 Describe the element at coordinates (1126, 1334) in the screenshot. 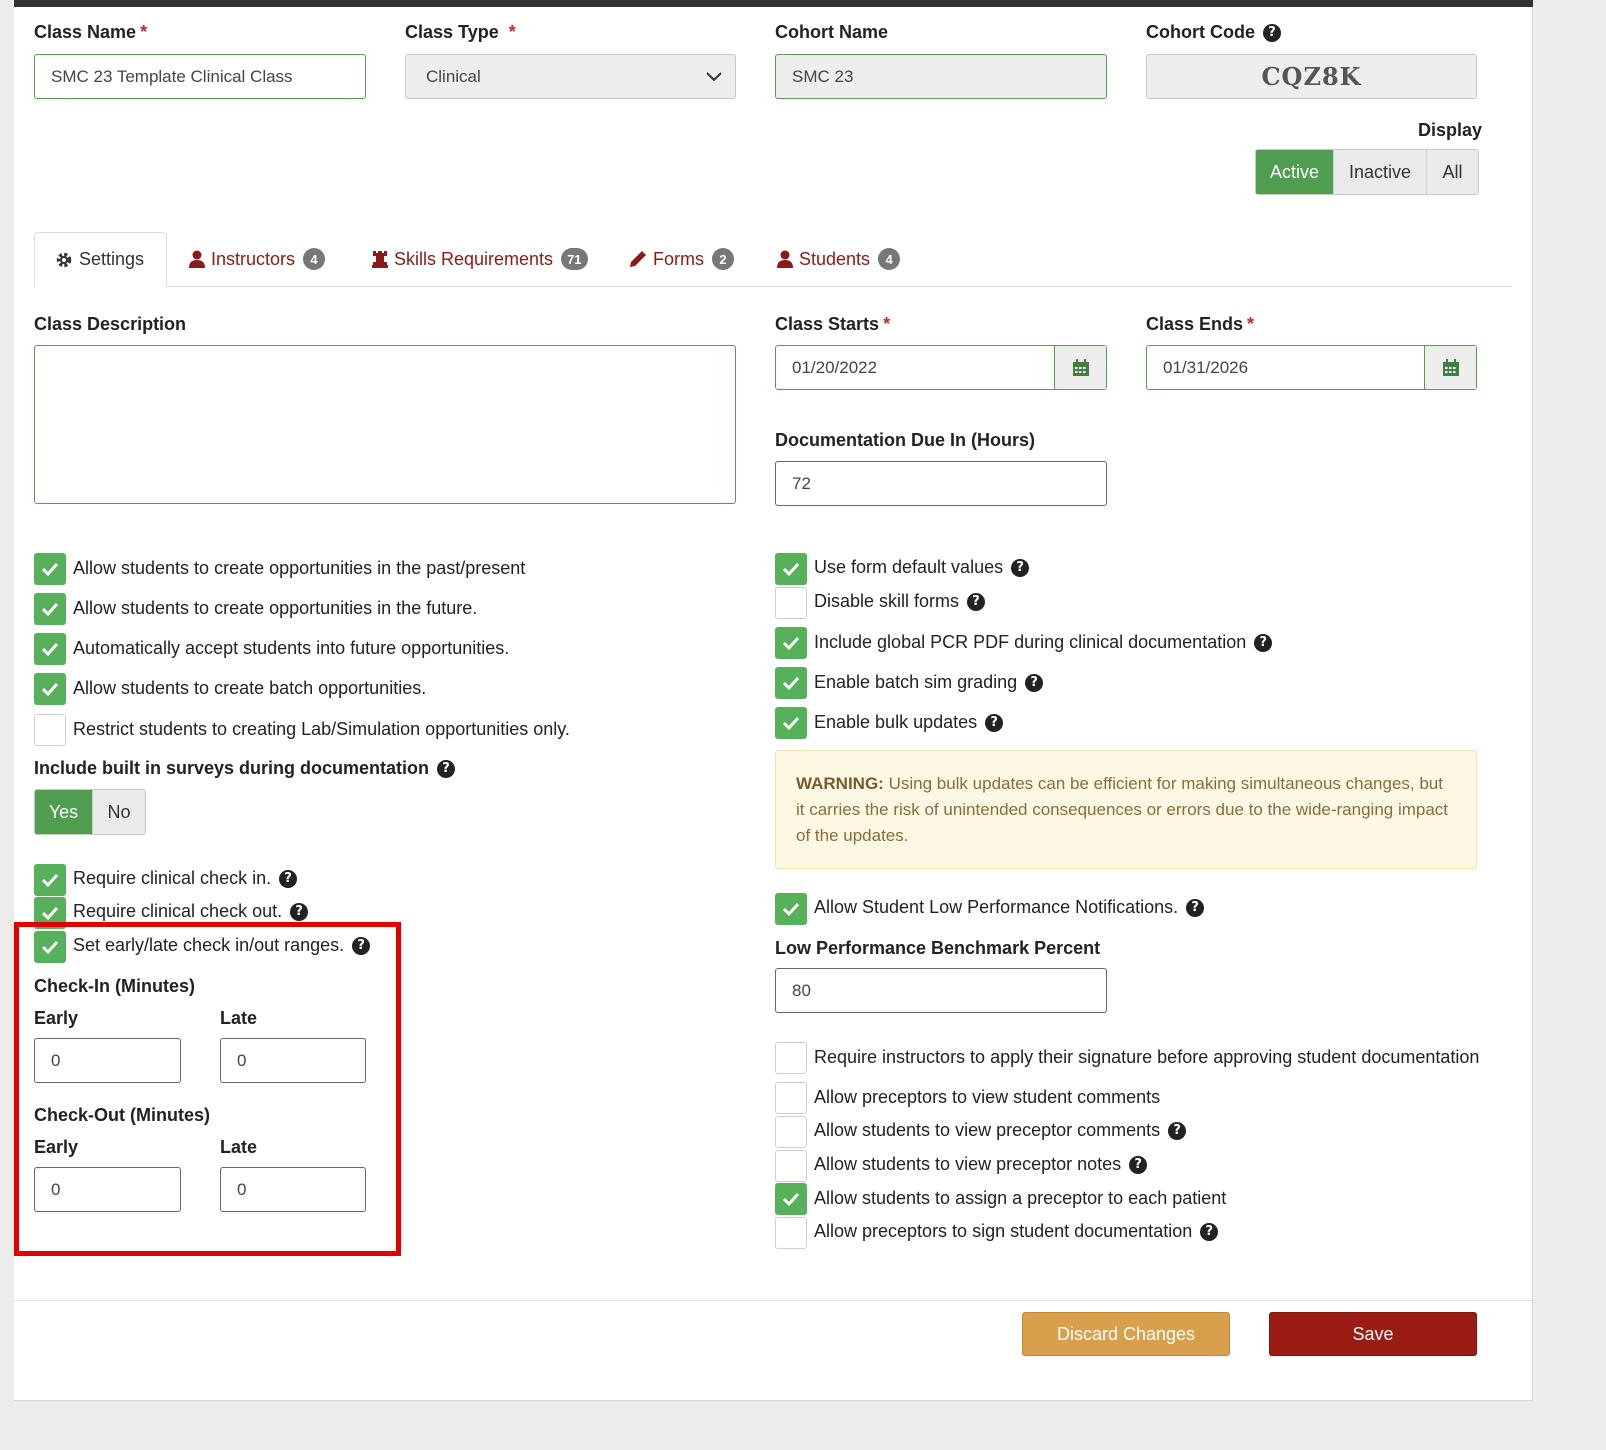

I see `discard-changes-button: Discard Changes` at that location.